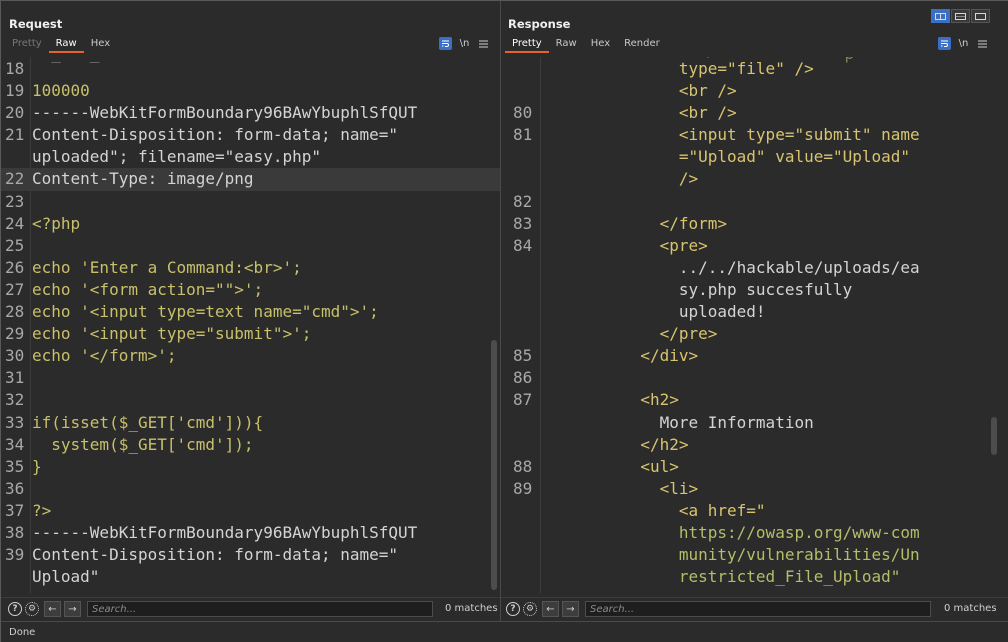  Describe the element at coordinates (754, 246) in the screenshot. I see `code-line: 84 <pre>` at that location.